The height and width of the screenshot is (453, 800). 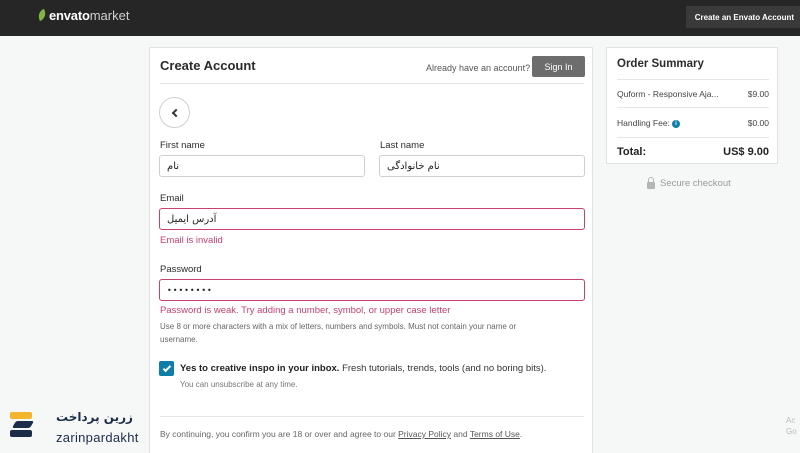 I want to click on logo-market-text: market, so click(x=109, y=15).